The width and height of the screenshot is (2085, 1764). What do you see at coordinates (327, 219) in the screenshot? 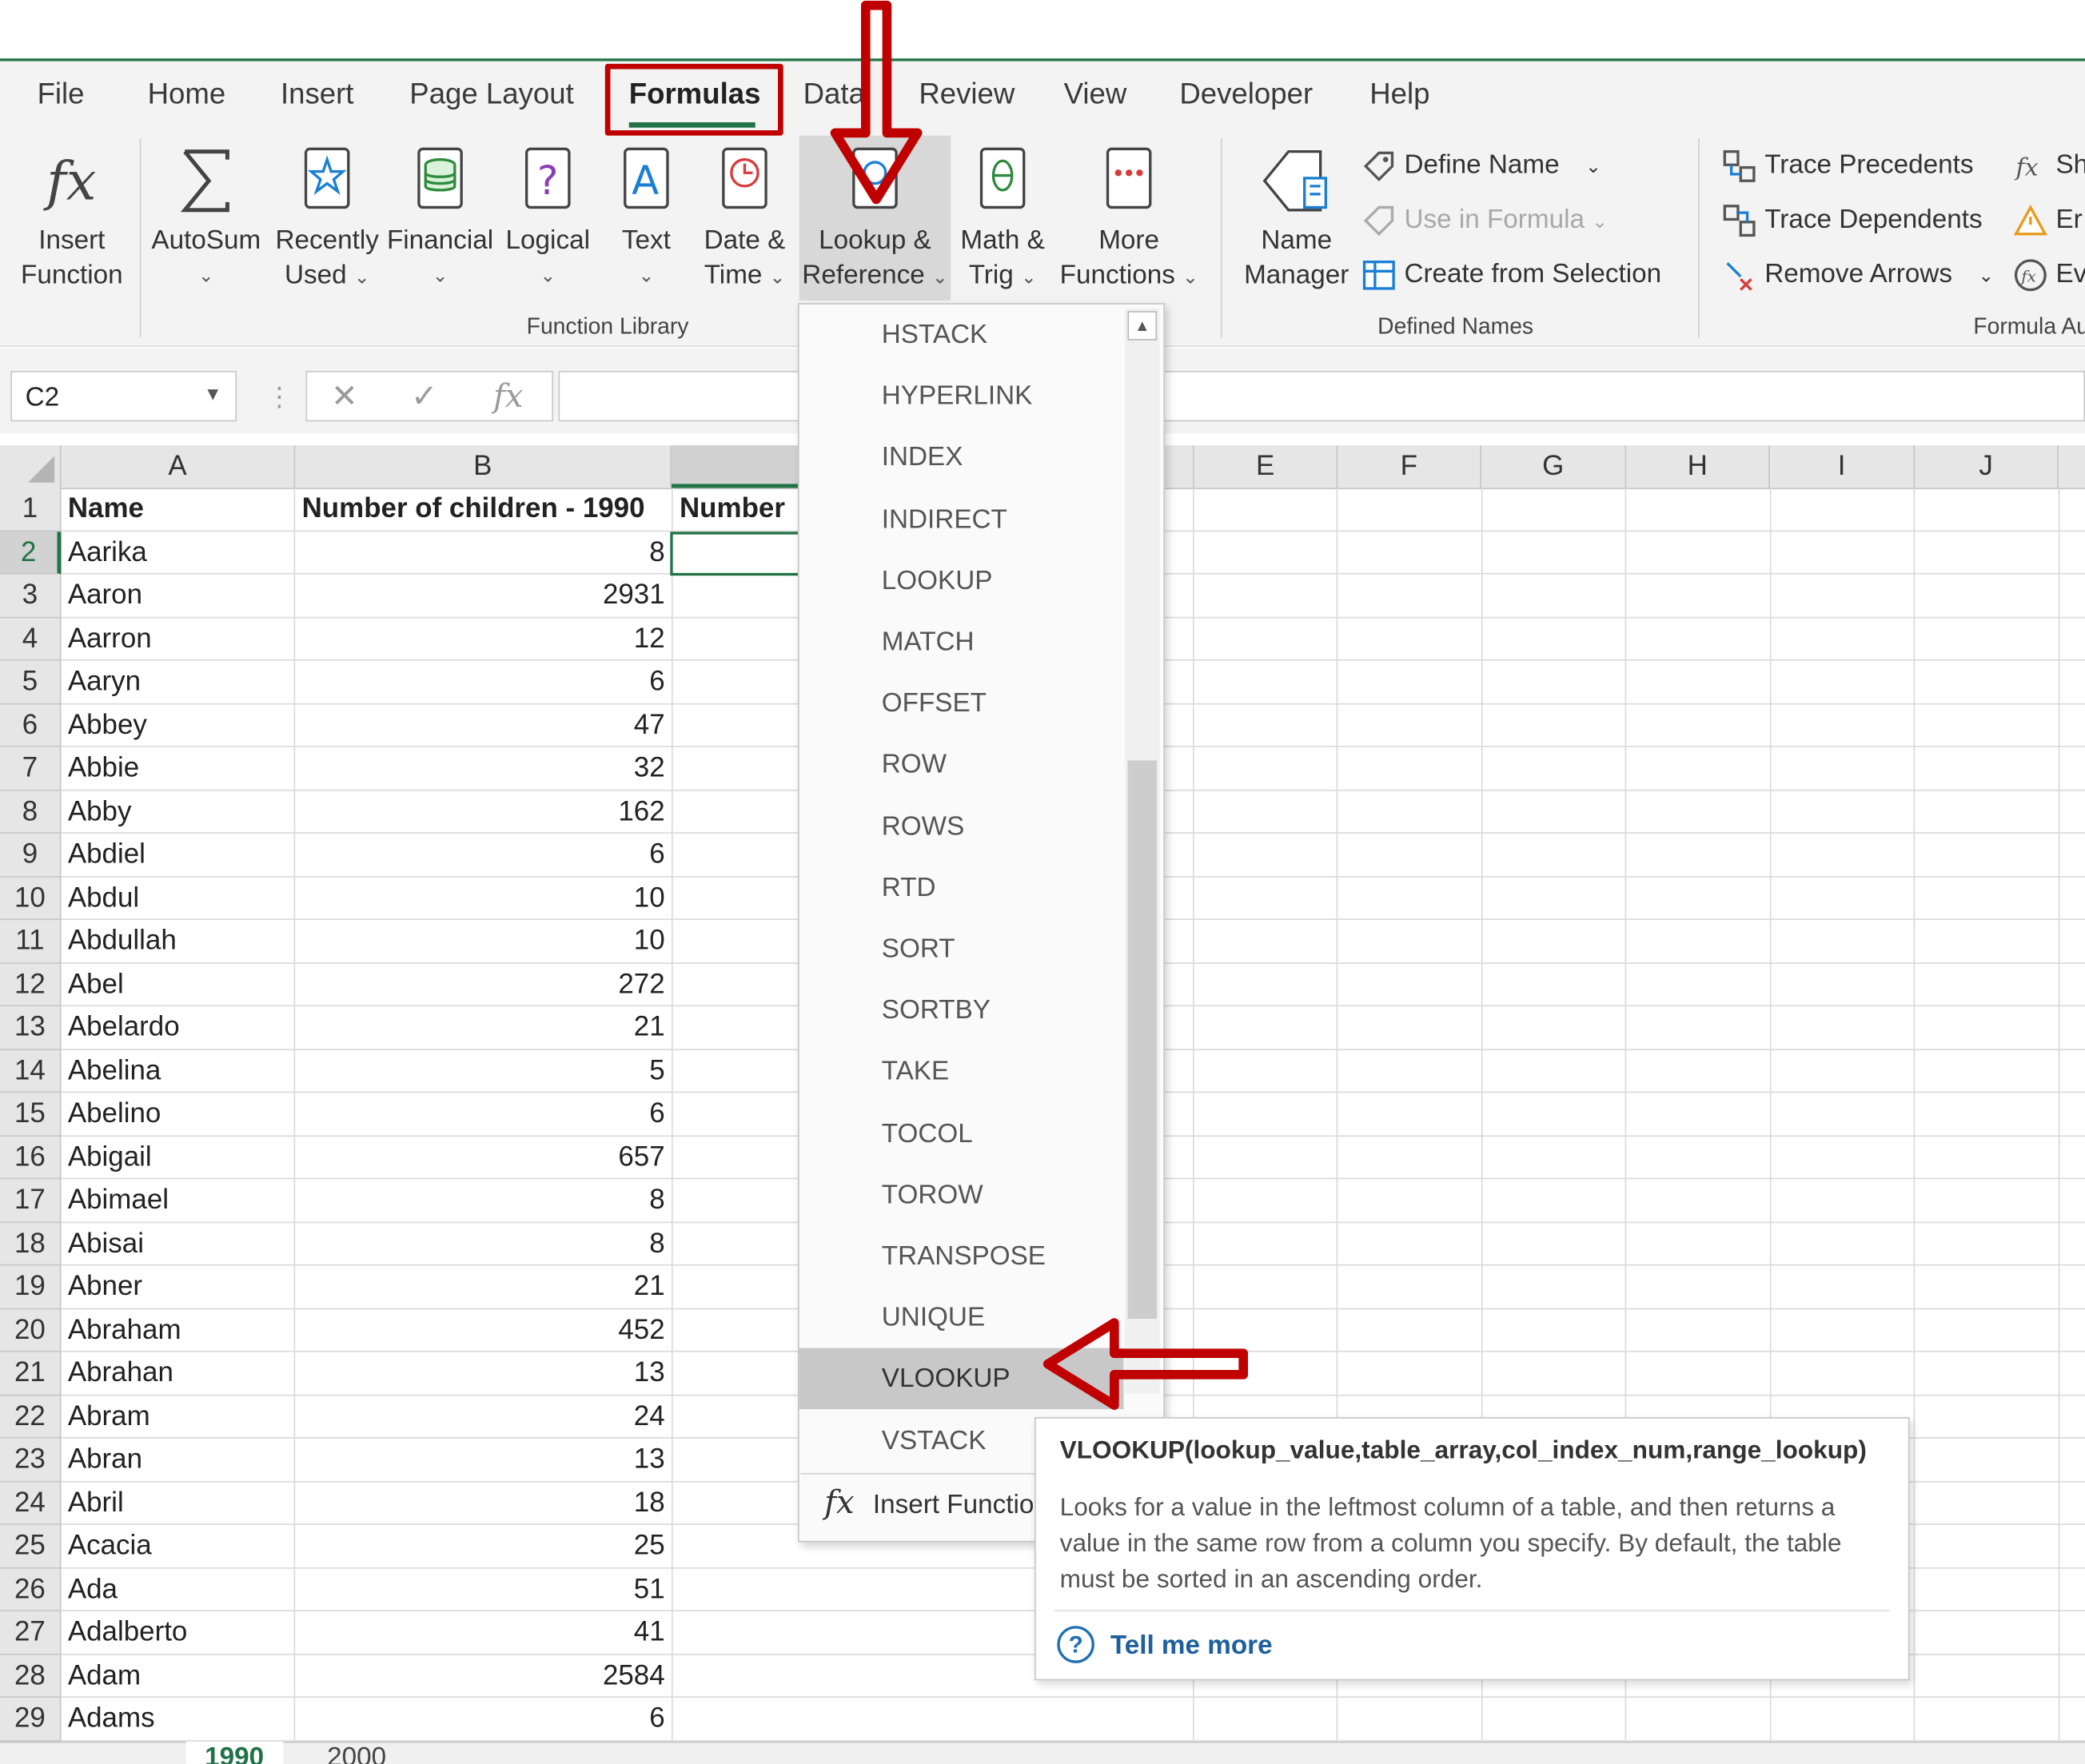
I see `recently-used-button: Recently Used ⌄` at bounding box center [327, 219].